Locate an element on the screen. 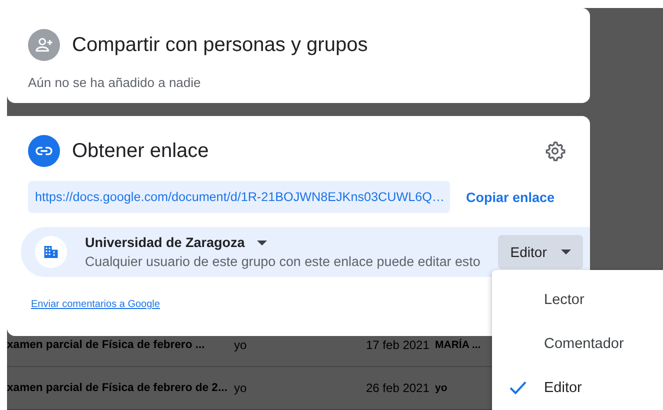 The image size is (663, 410). menu-item: Comentador is located at coordinates (577, 344).